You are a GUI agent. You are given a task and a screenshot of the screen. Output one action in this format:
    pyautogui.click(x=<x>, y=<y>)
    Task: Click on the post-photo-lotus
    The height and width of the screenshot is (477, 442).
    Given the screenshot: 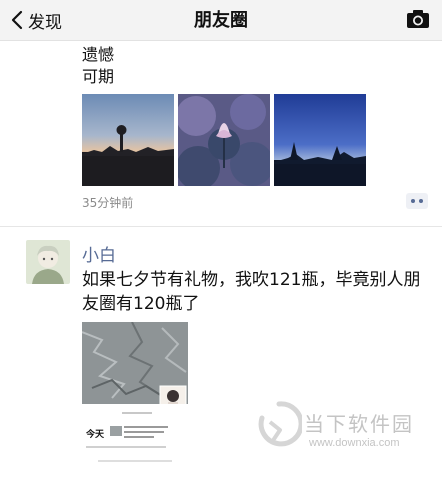 What is the action you would take?
    pyautogui.click(x=224, y=140)
    